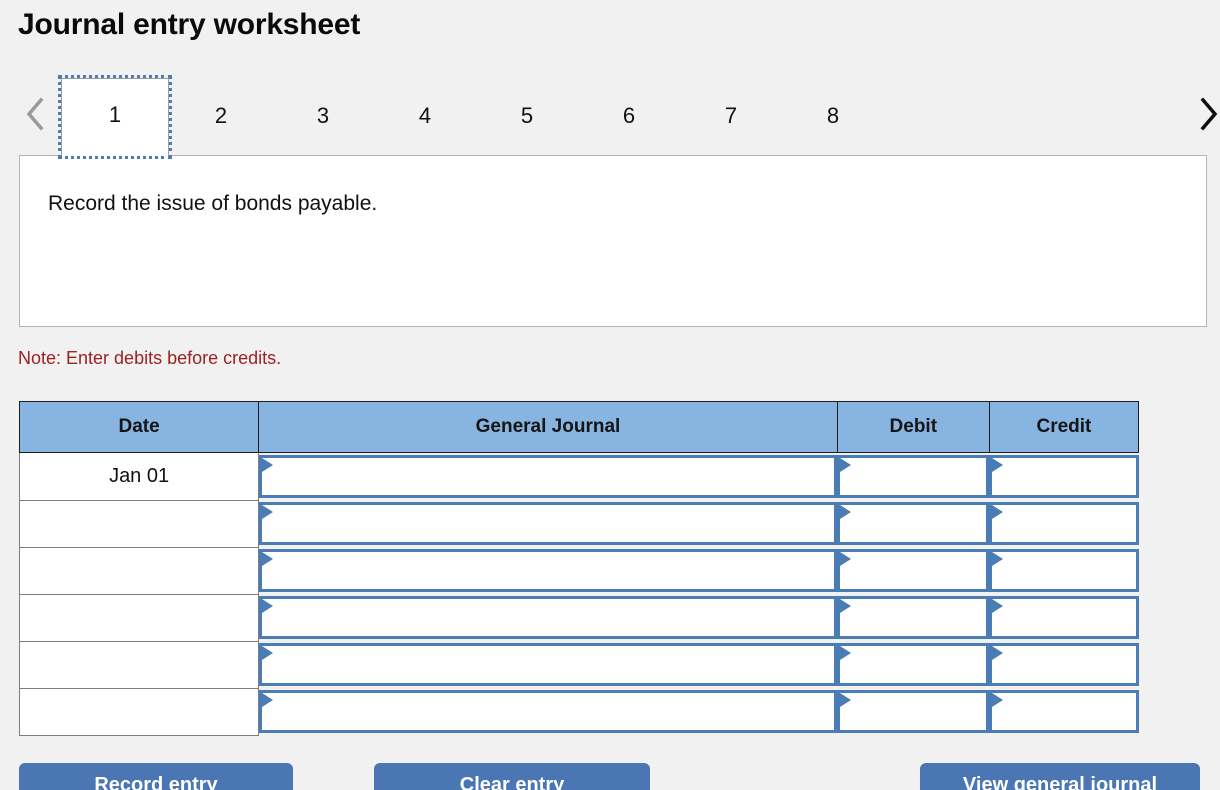  I want to click on previous-entry-button, so click(35, 114).